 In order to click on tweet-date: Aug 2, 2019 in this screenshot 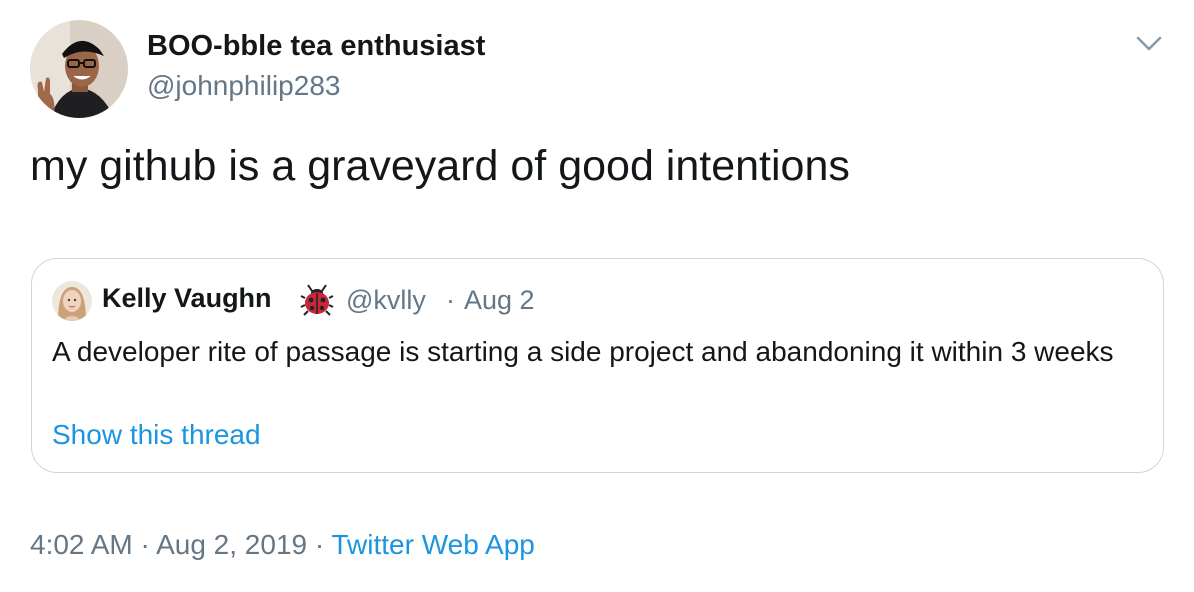, I will do `click(231, 544)`.